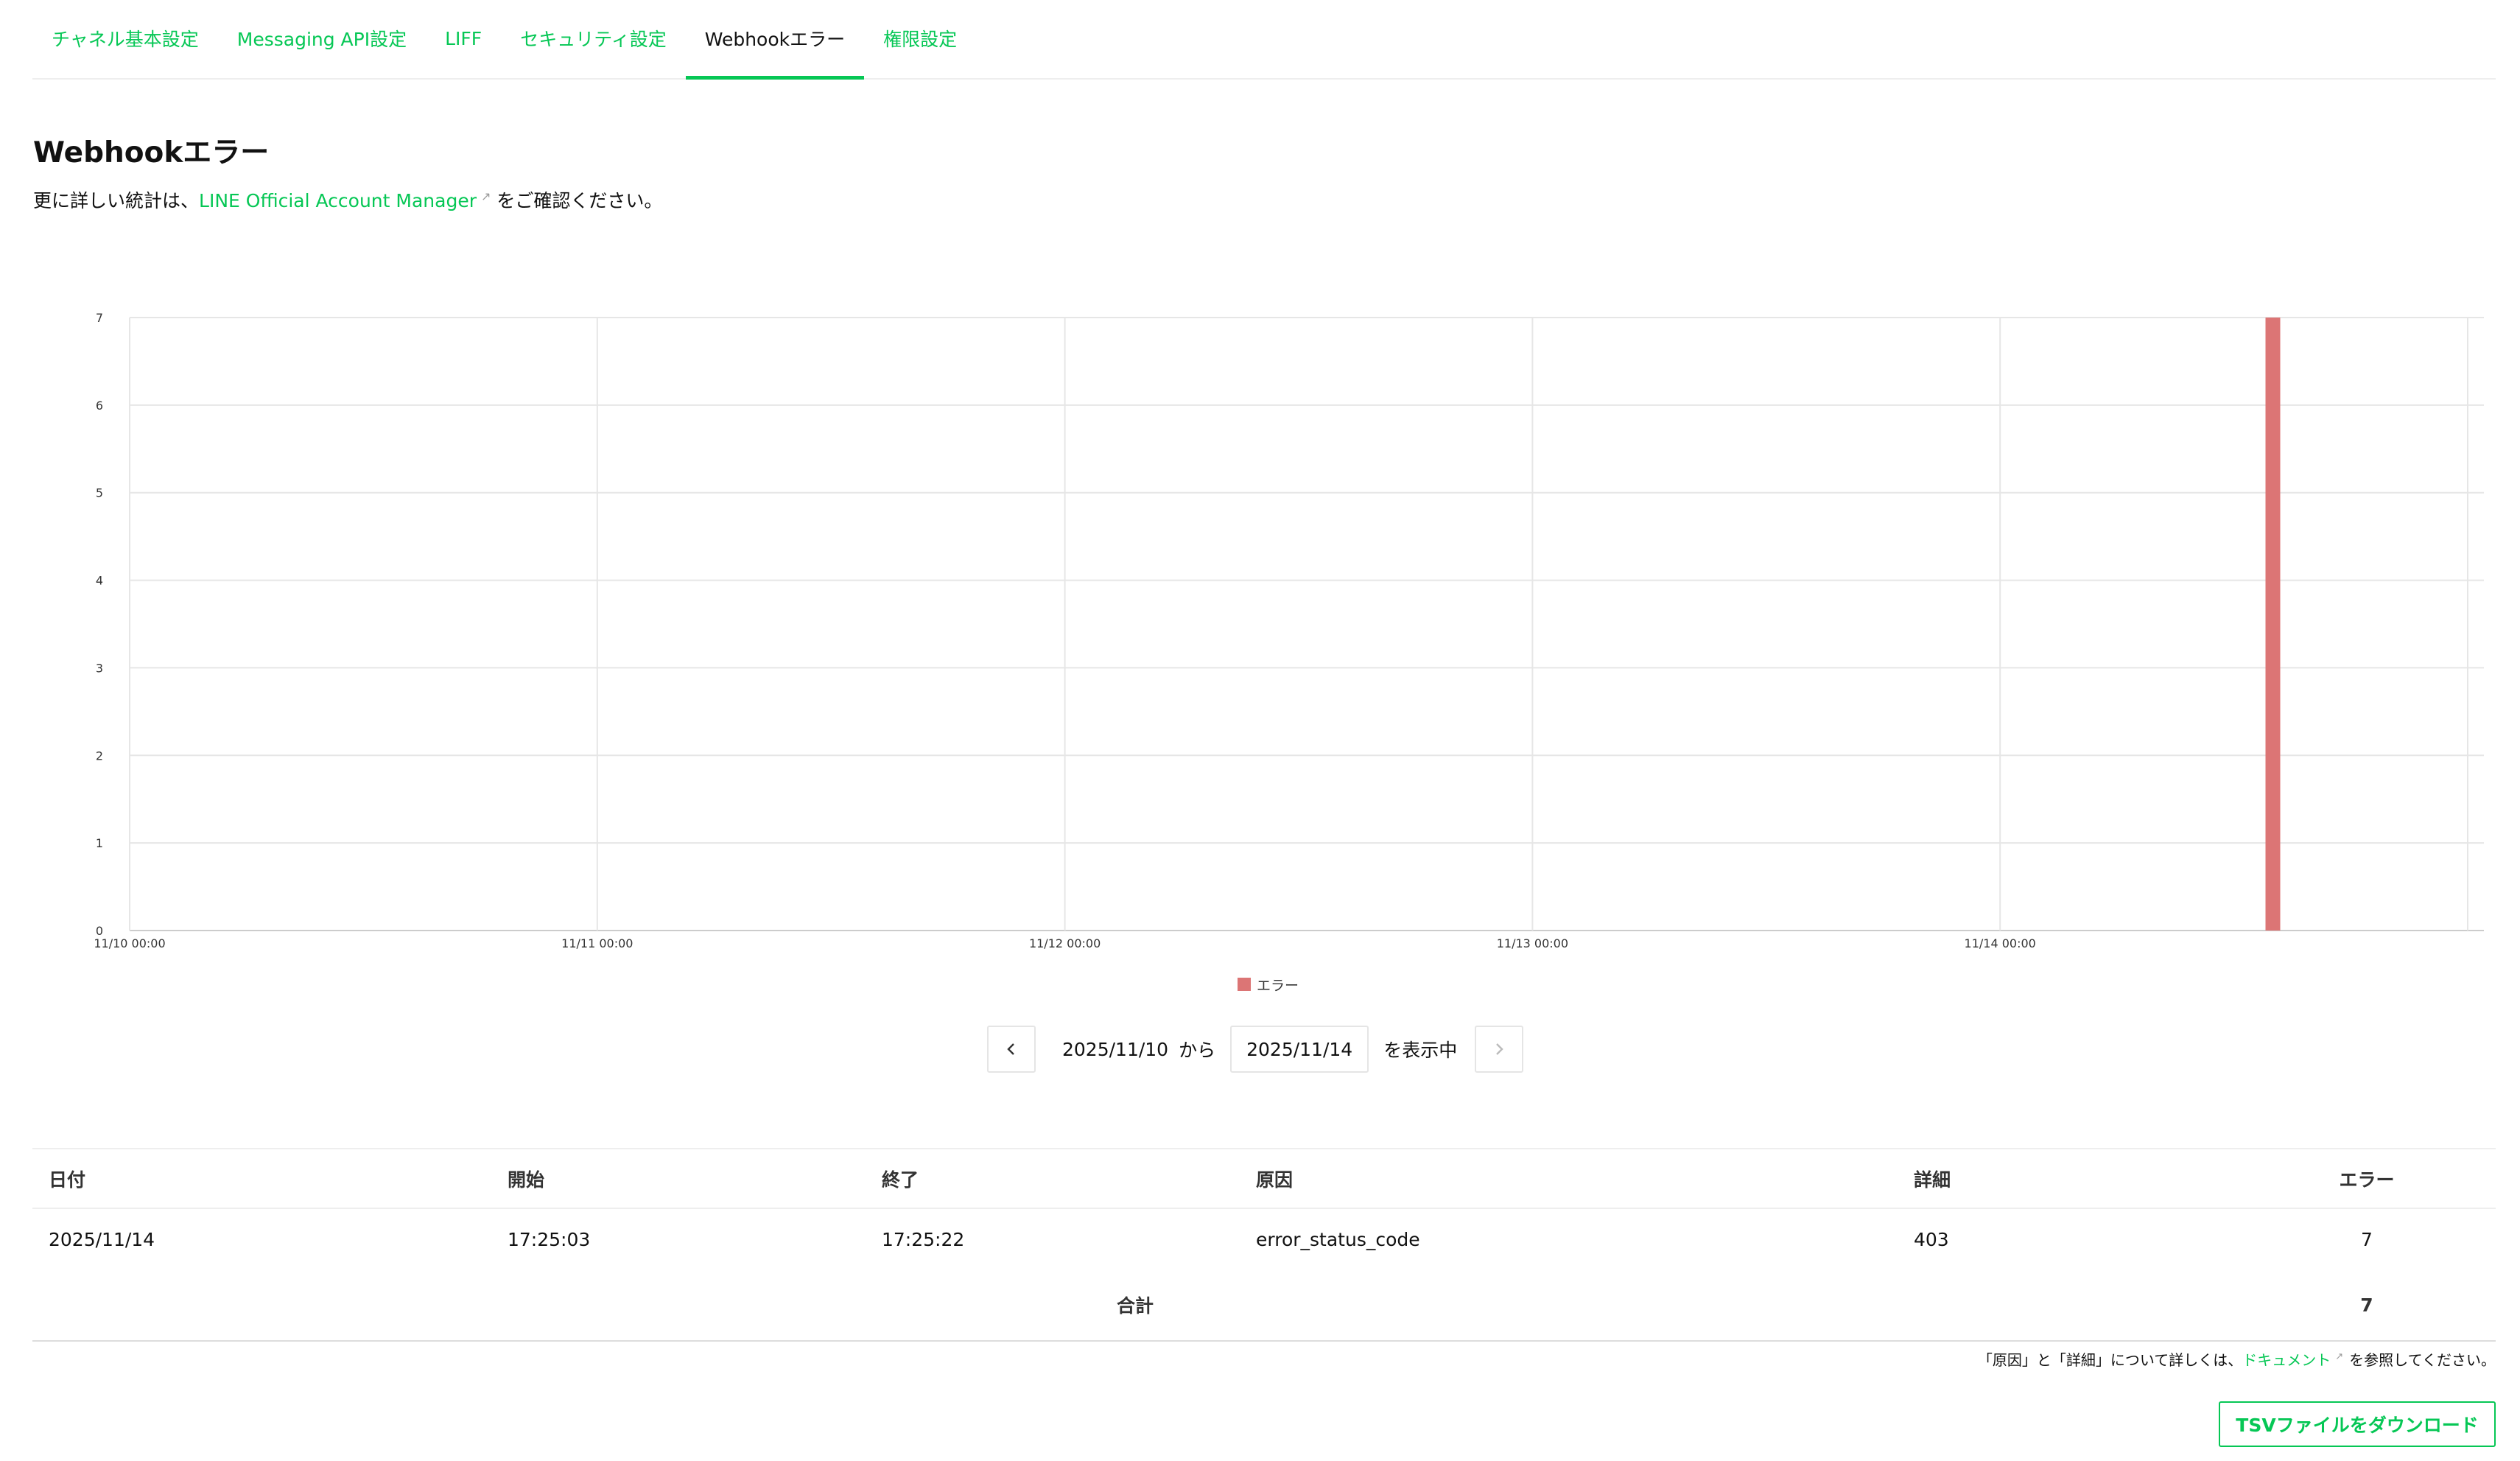 This screenshot has width=2520, height=1461. Describe the element at coordinates (2366, 1305) in the screenshot. I see `total-errors: 7` at that location.